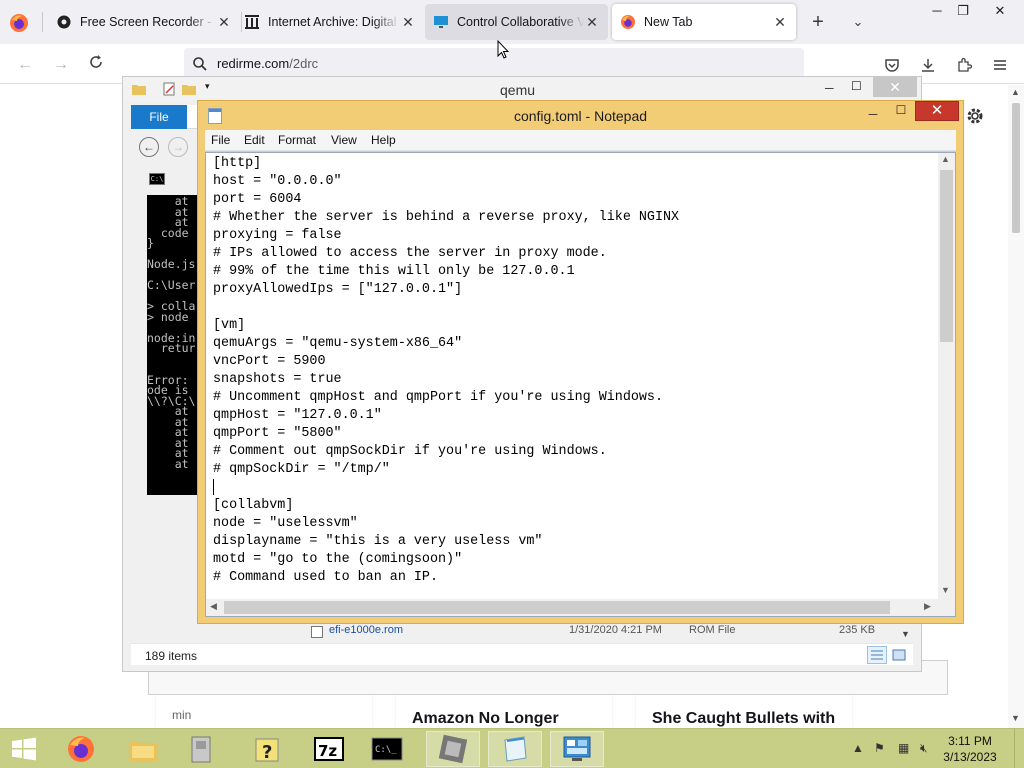  Describe the element at coordinates (213, 89) in the screenshot. I see `quick-access-dropdown-icon: ▾` at that location.